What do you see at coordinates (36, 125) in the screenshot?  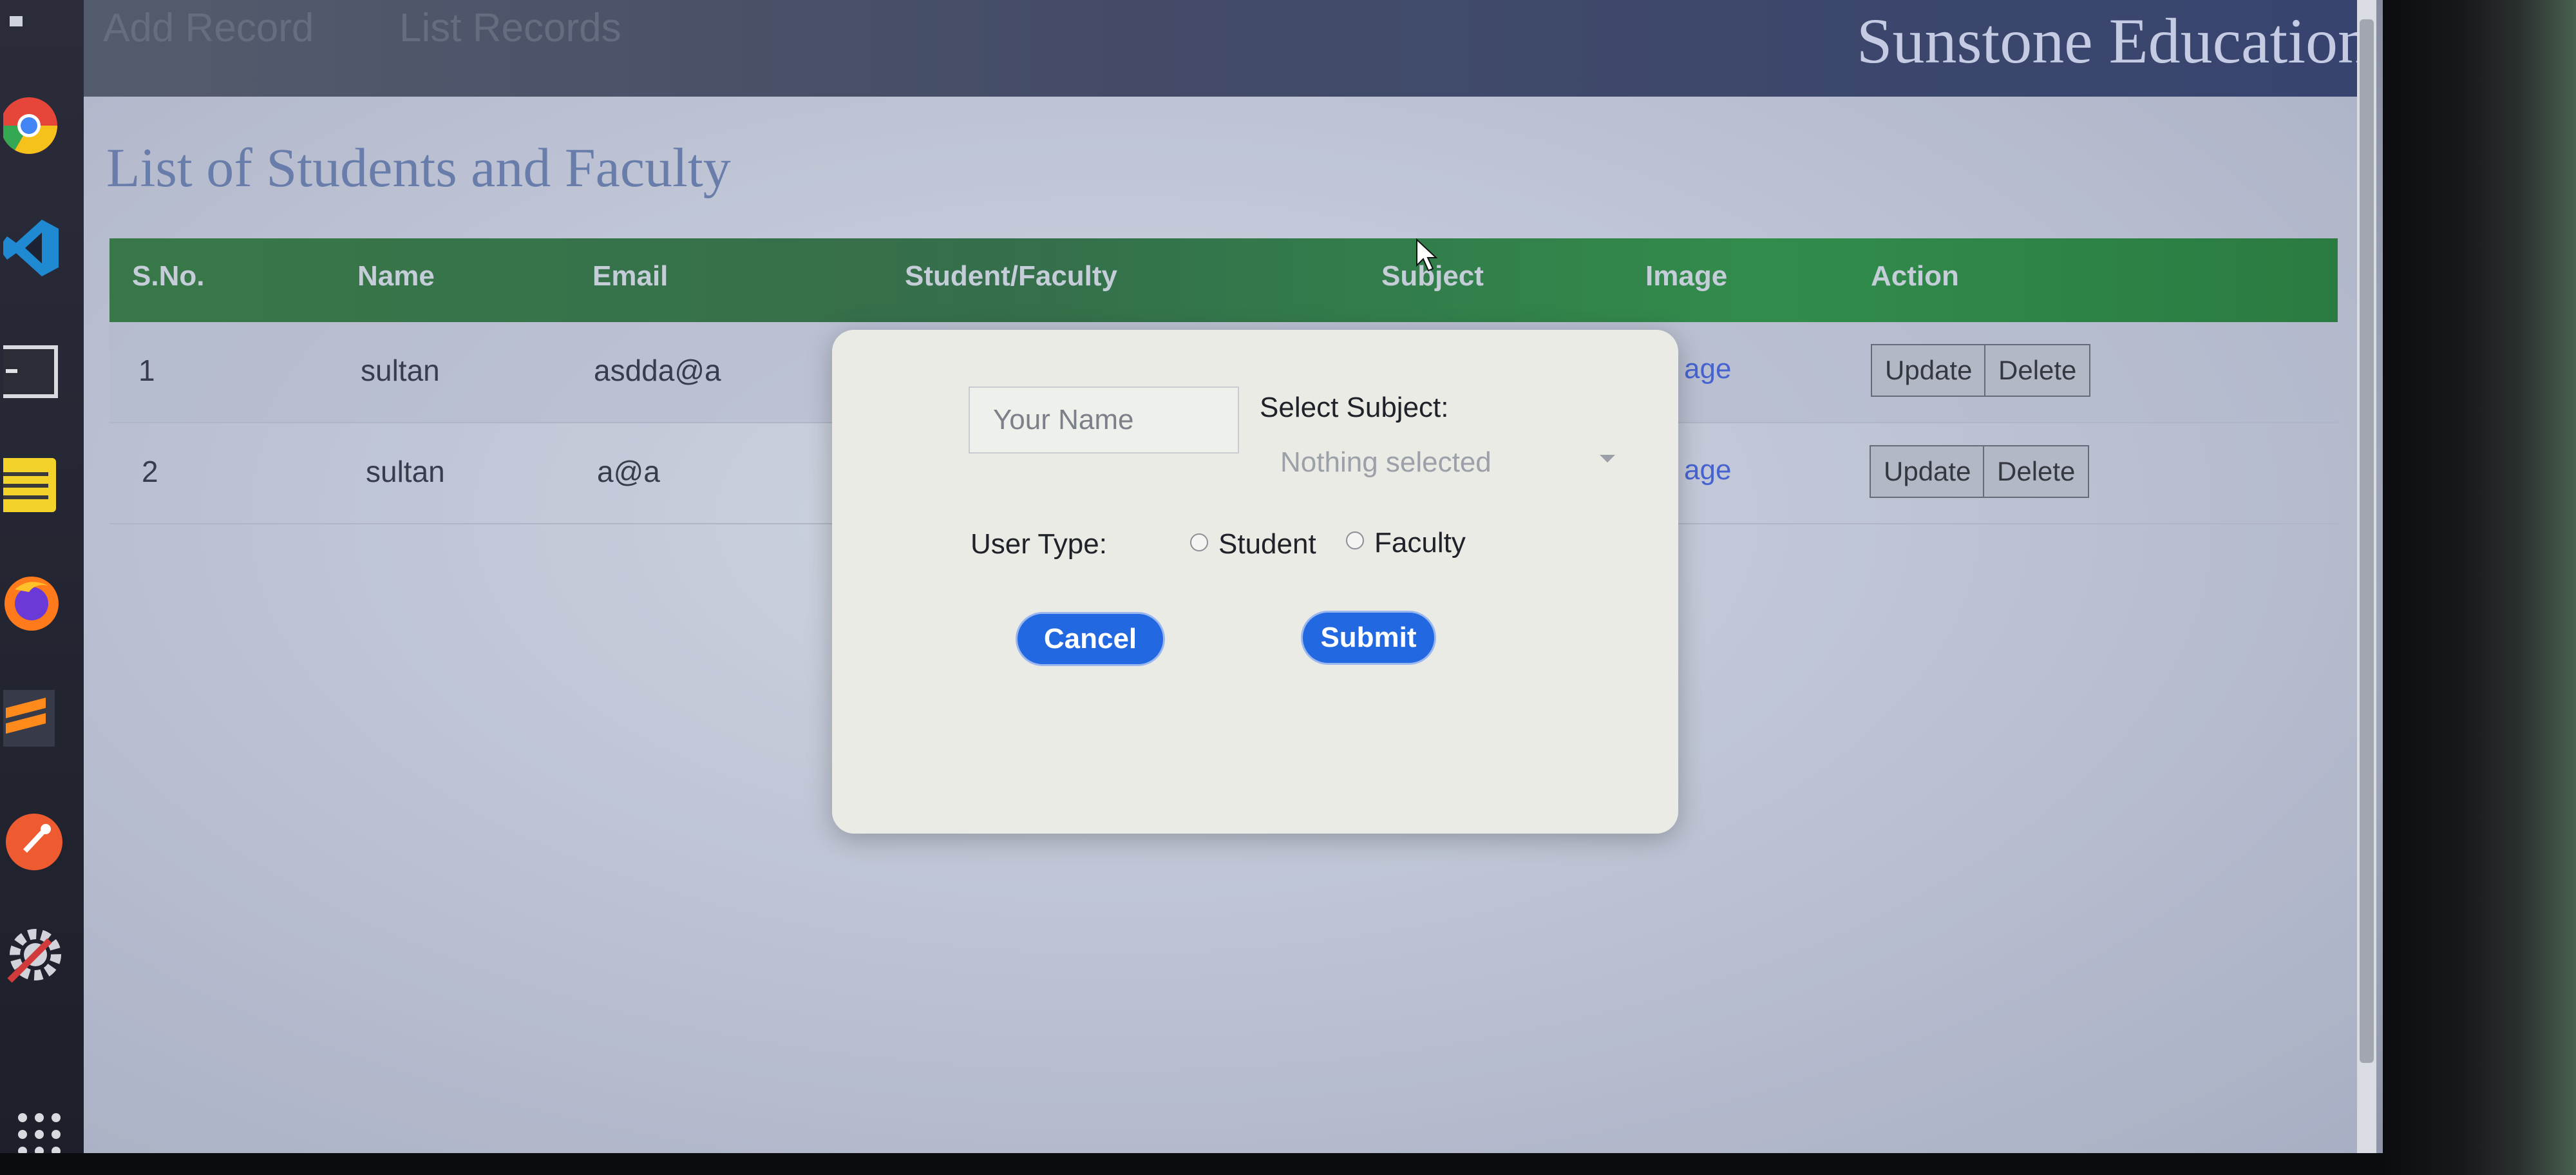 I see `chrome-icon` at bounding box center [36, 125].